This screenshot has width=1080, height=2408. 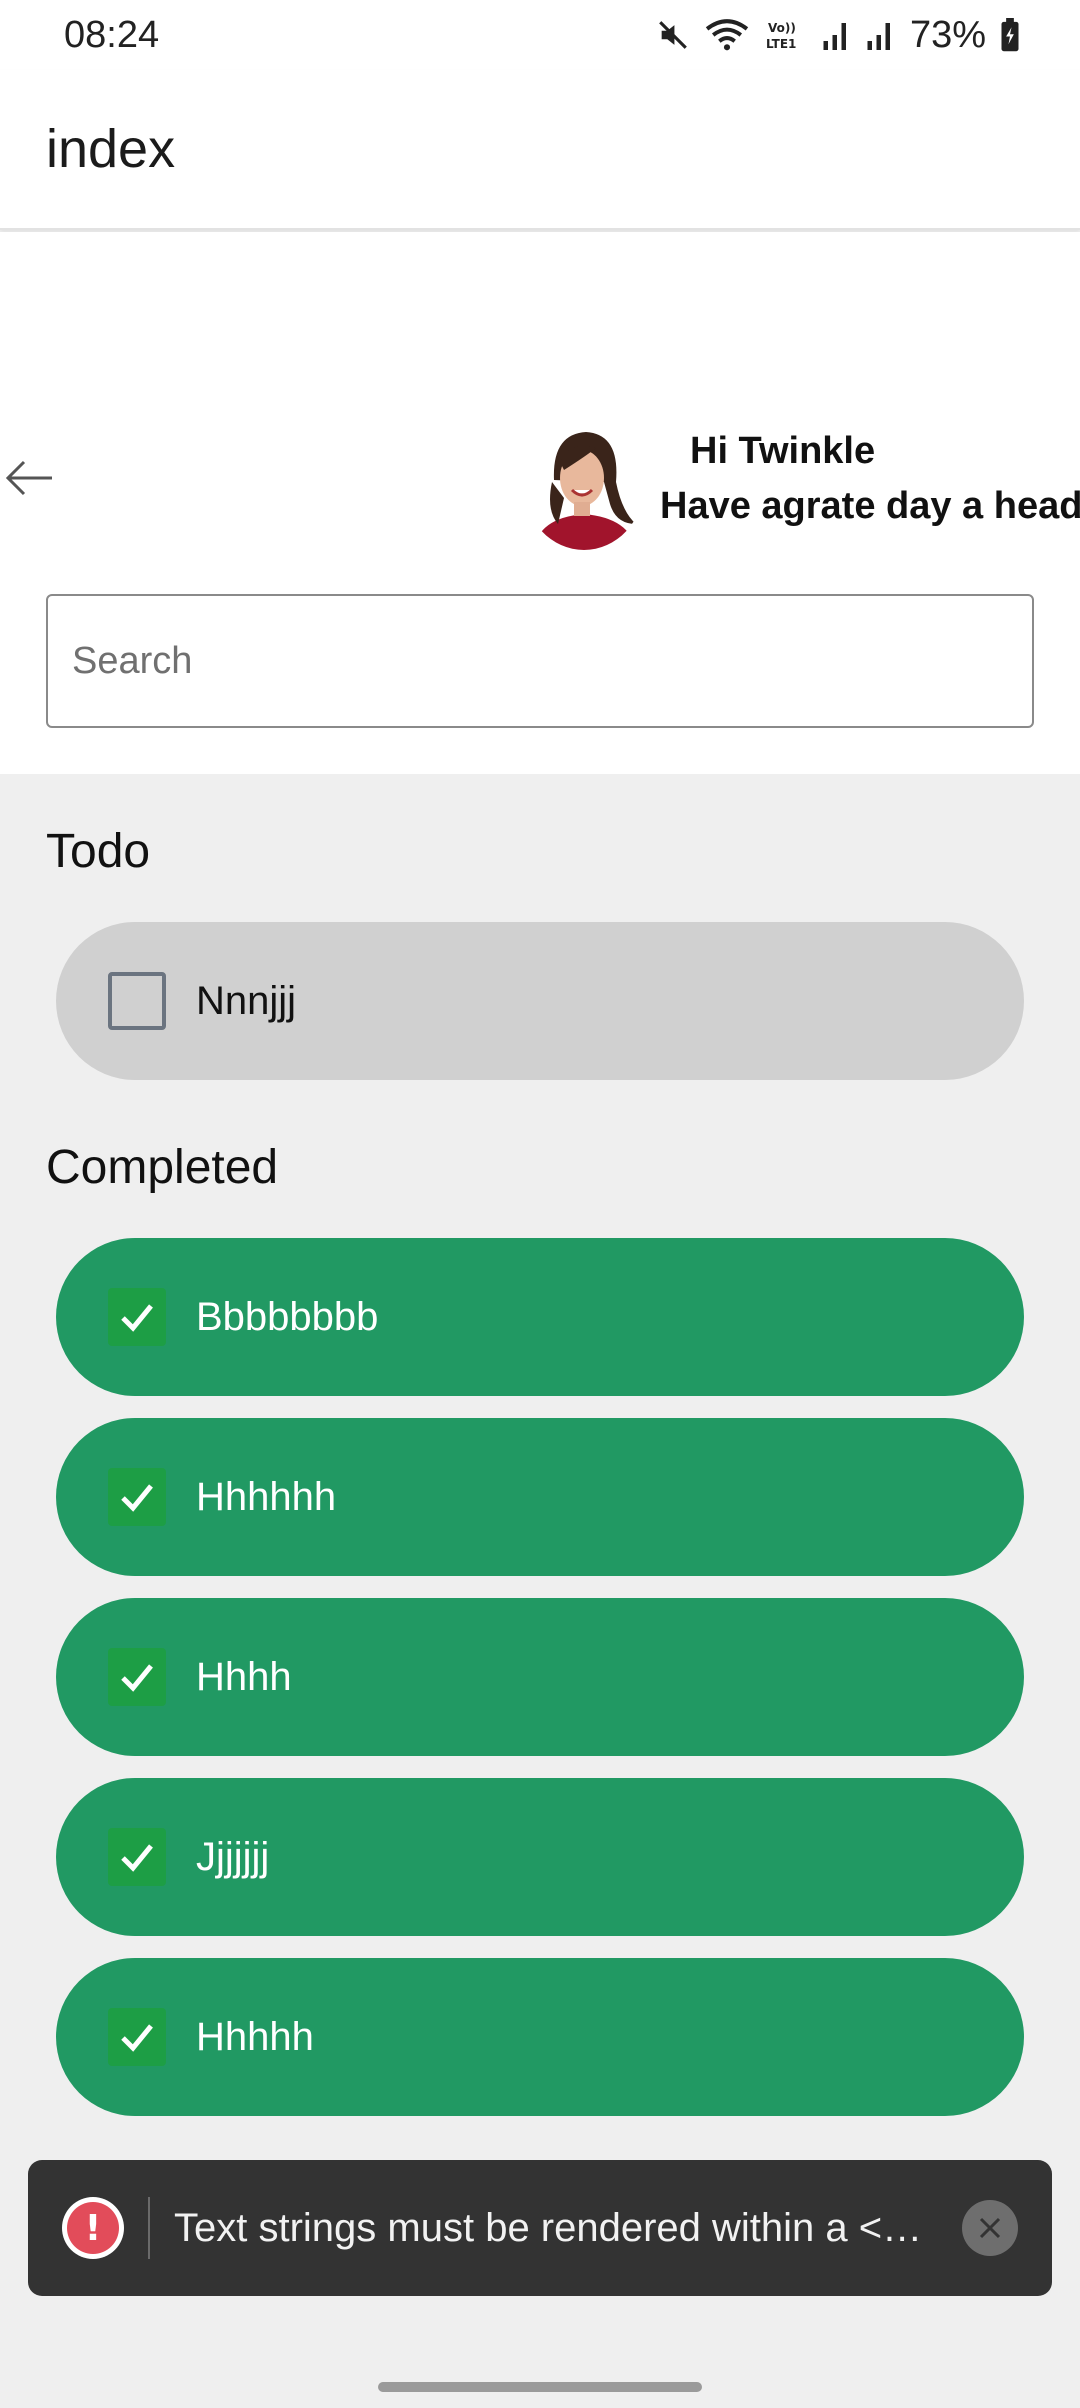 I want to click on svg-text: Vo)), so click(x=782, y=28).